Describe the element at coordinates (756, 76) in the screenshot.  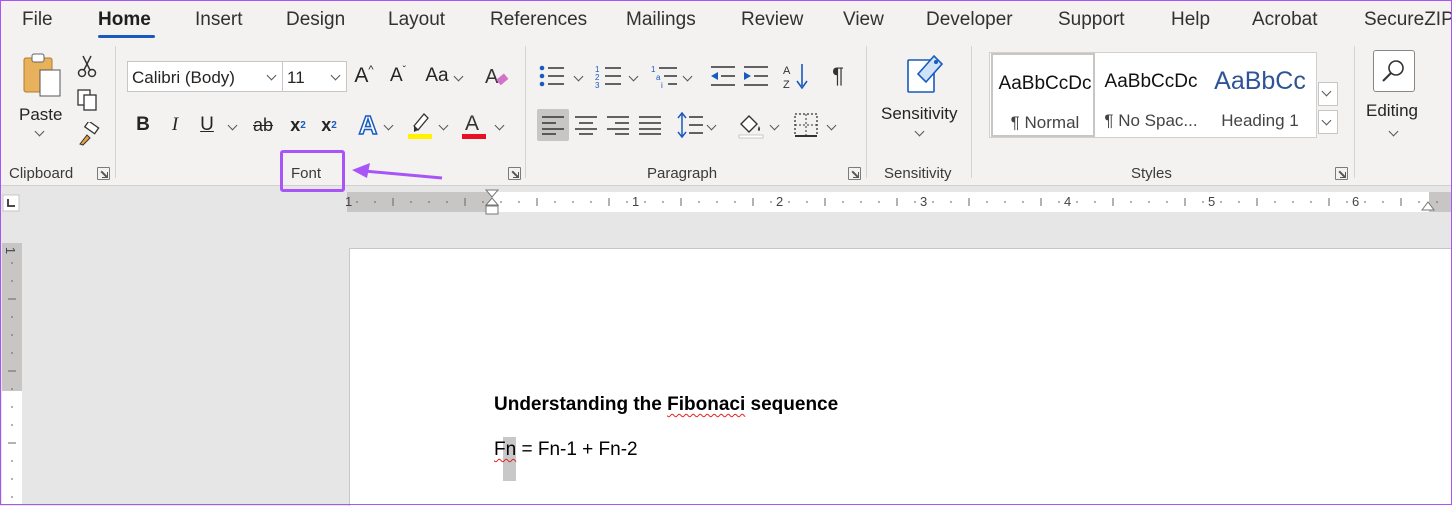
I see `increase-indent-button` at that location.